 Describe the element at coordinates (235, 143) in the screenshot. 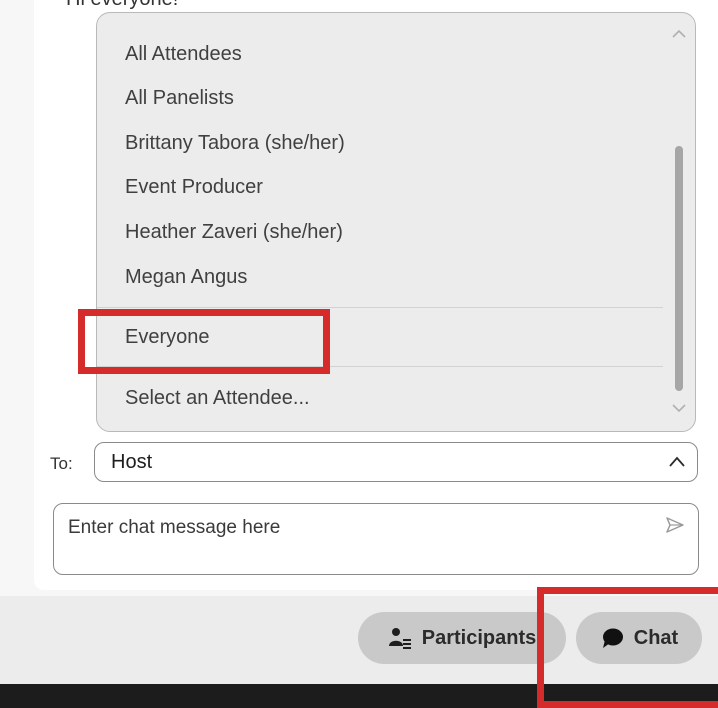

I see `dropdown-item-brittany-tabora: Brittany Tabora (she/her)` at that location.